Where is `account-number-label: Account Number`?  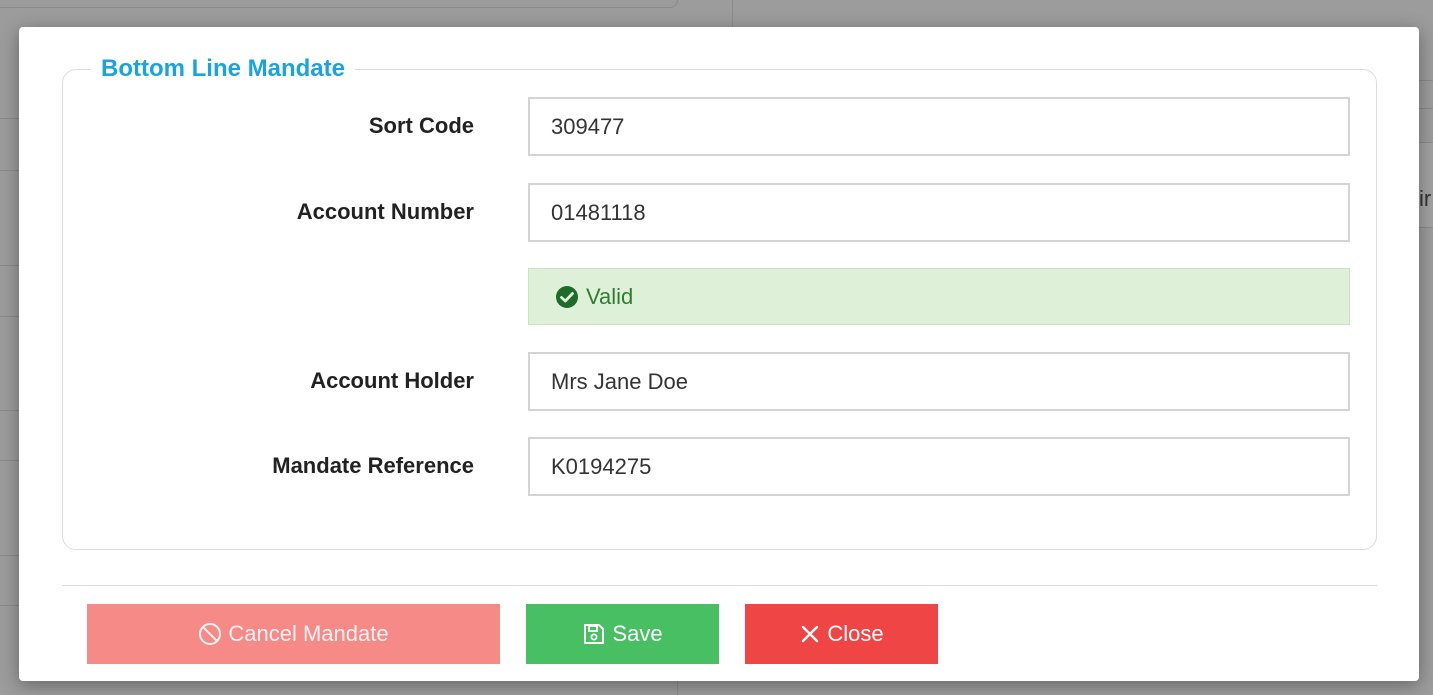
account-number-label: Account Number is located at coordinates (385, 211).